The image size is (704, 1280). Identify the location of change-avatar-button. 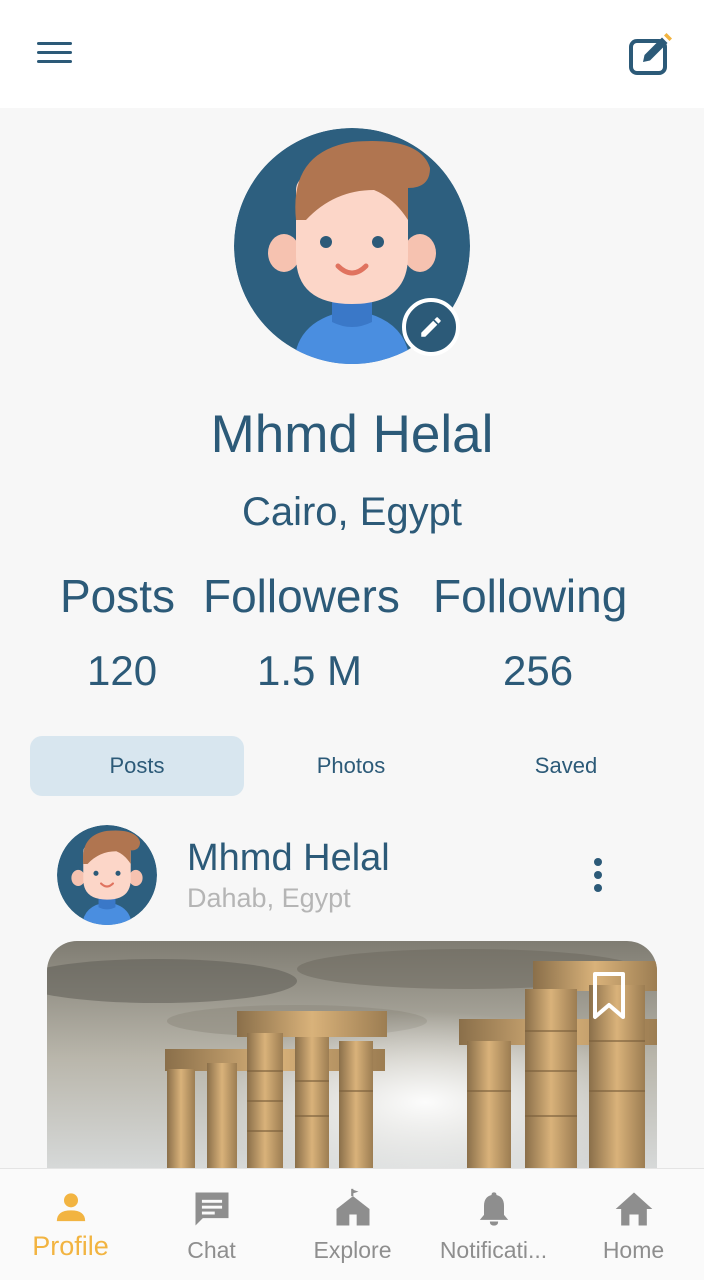
(431, 327).